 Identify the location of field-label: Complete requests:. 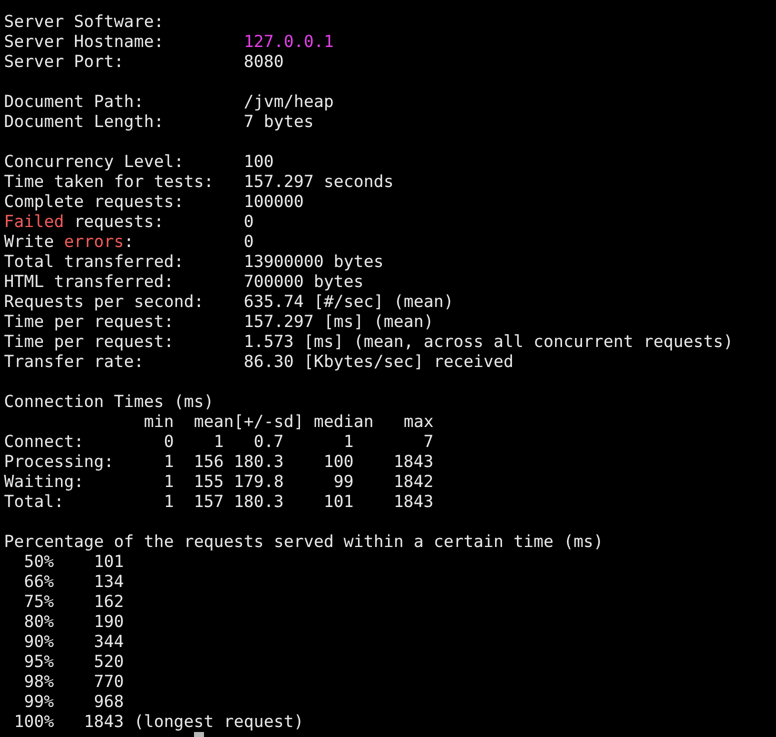
(94, 202).